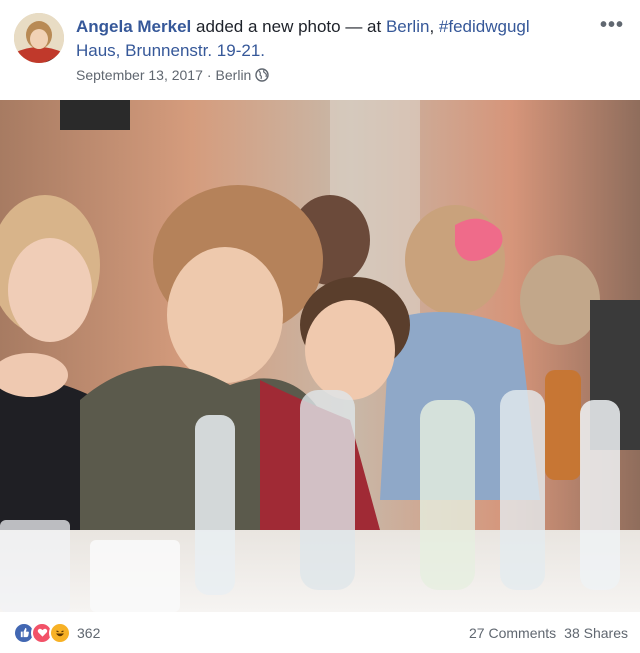  I want to click on post-meta: September 13, 2017 · Berlin, so click(173, 75).